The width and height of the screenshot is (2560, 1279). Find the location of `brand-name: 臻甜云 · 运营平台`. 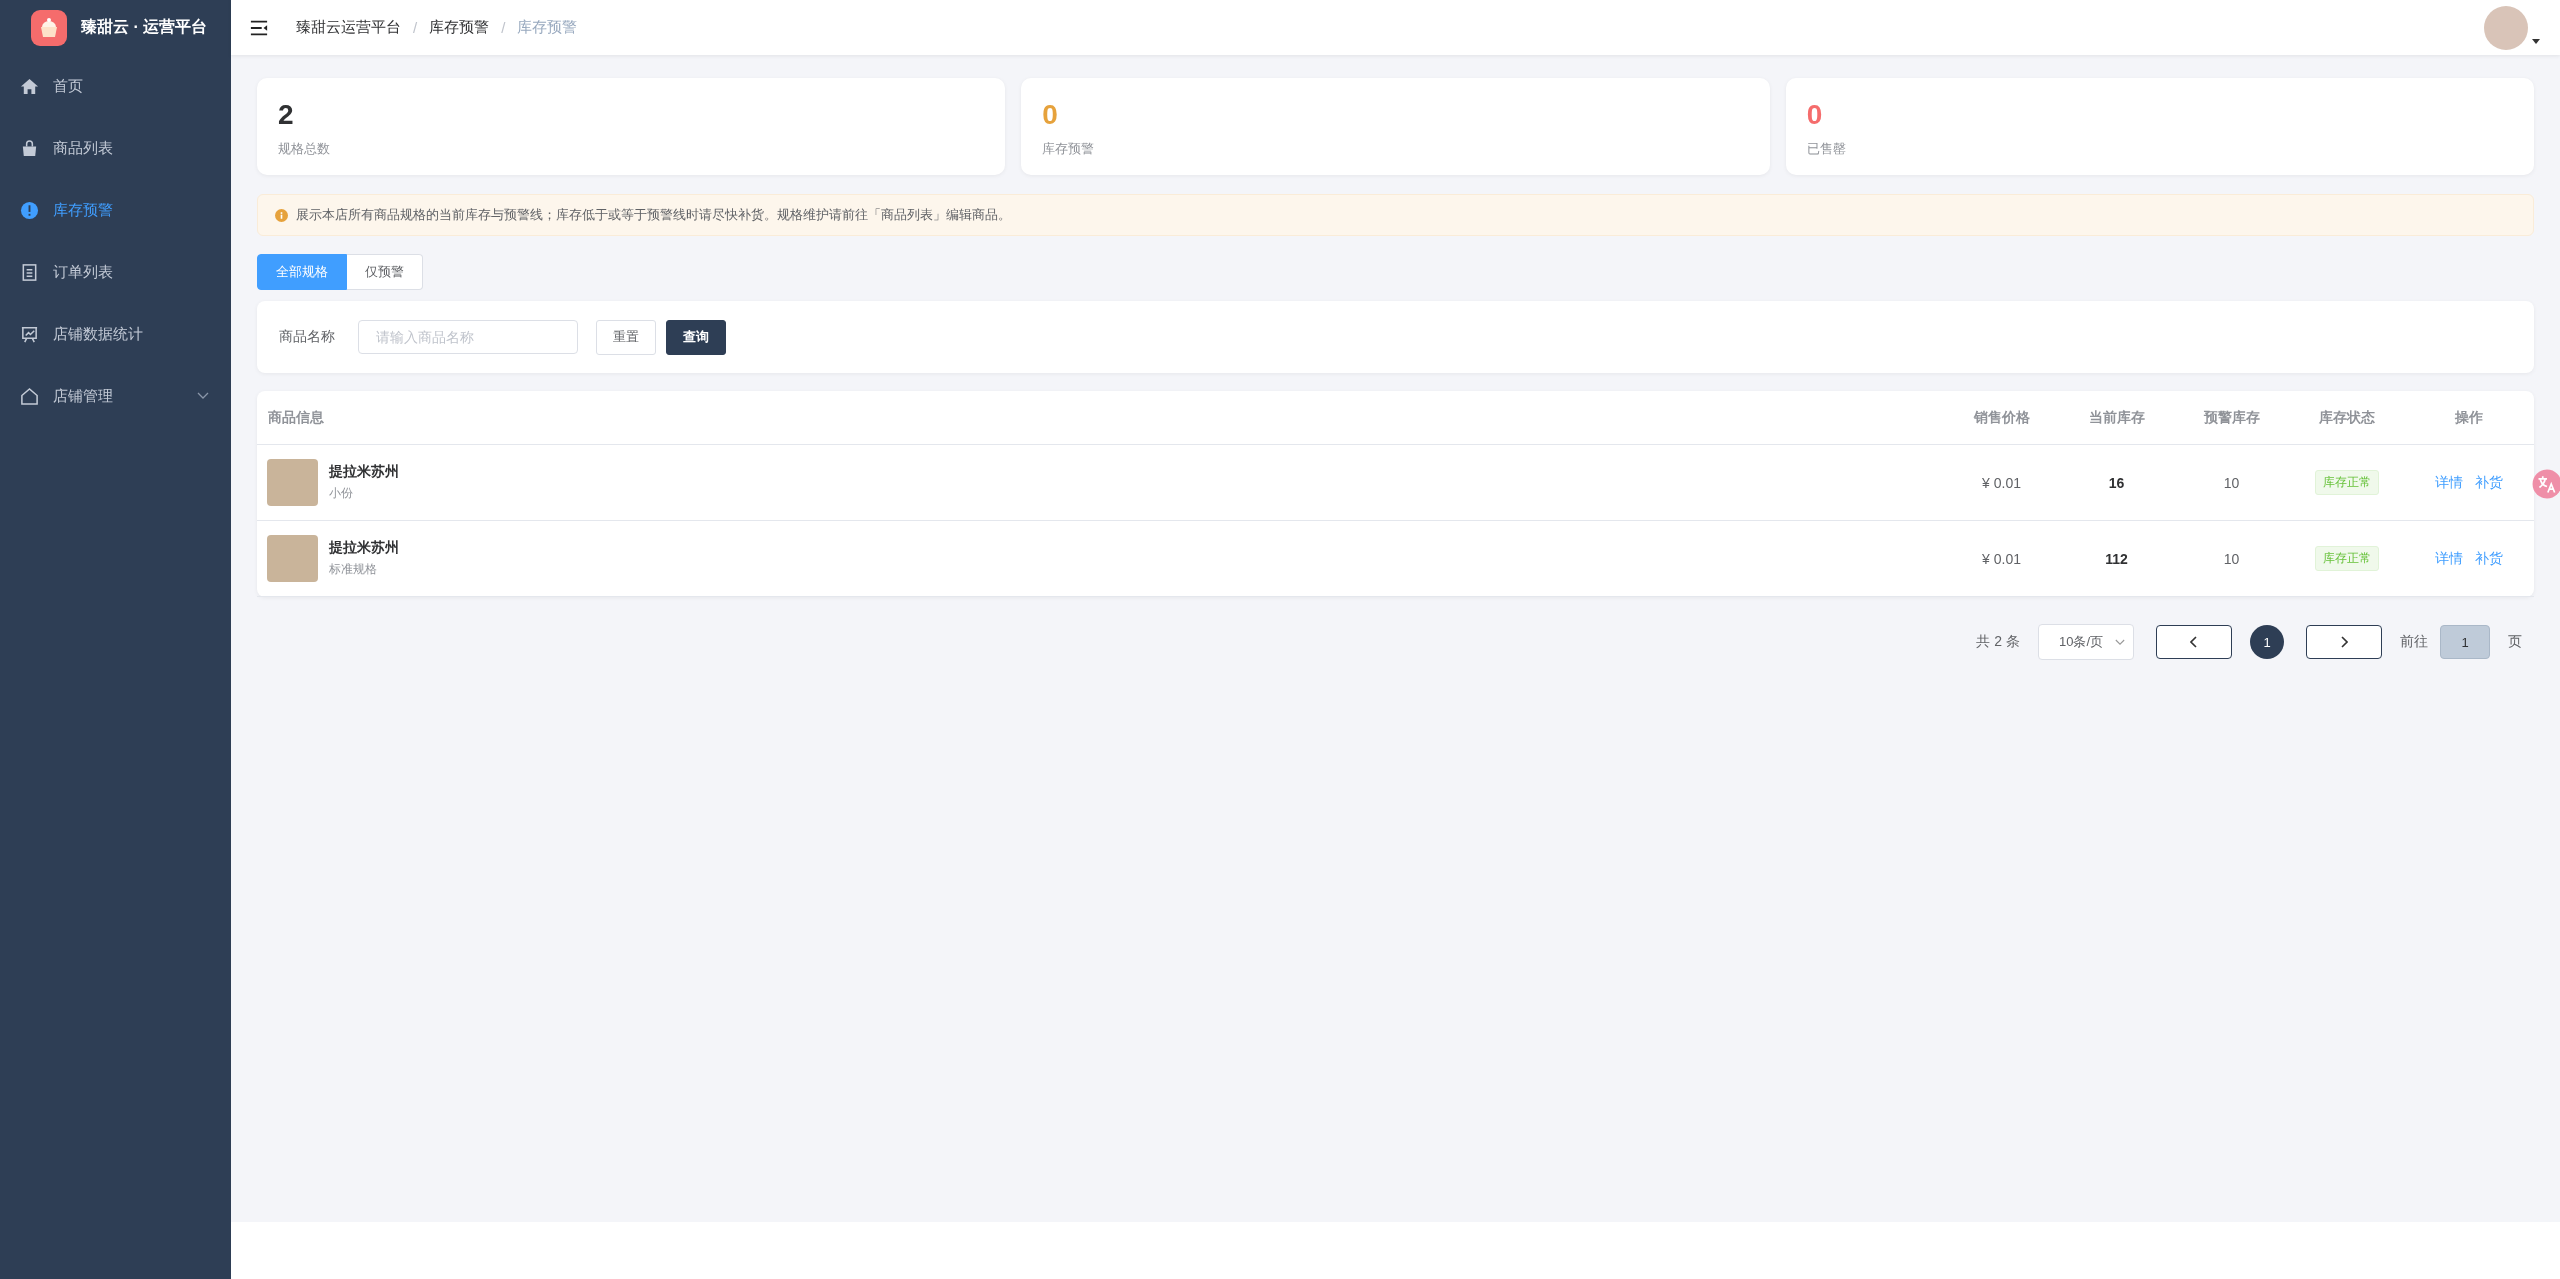

brand-name: 臻甜云 · 运营平台 is located at coordinates (144, 27).